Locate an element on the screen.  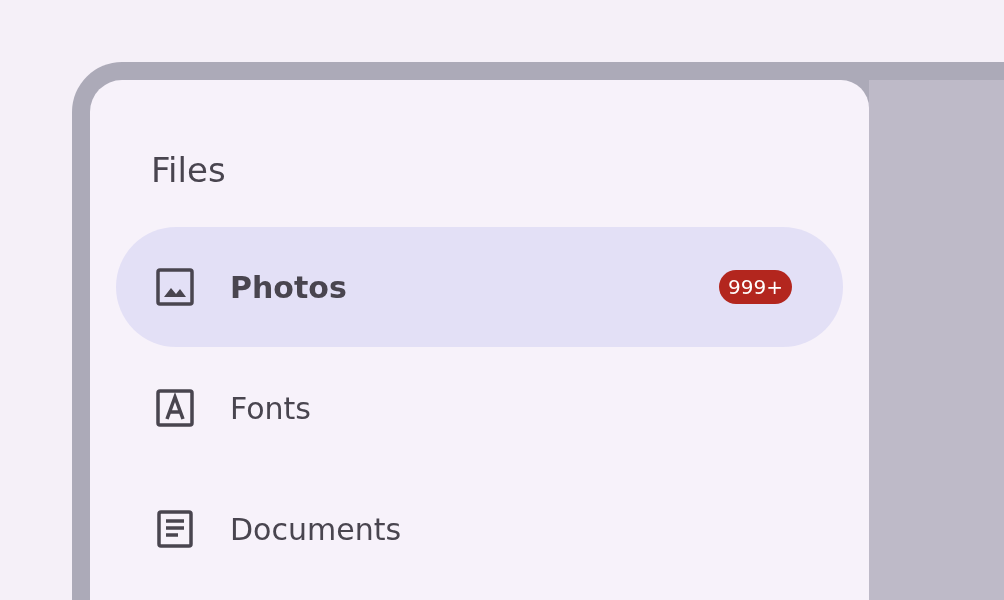
letter-a-icon is located at coordinates (175, 408).